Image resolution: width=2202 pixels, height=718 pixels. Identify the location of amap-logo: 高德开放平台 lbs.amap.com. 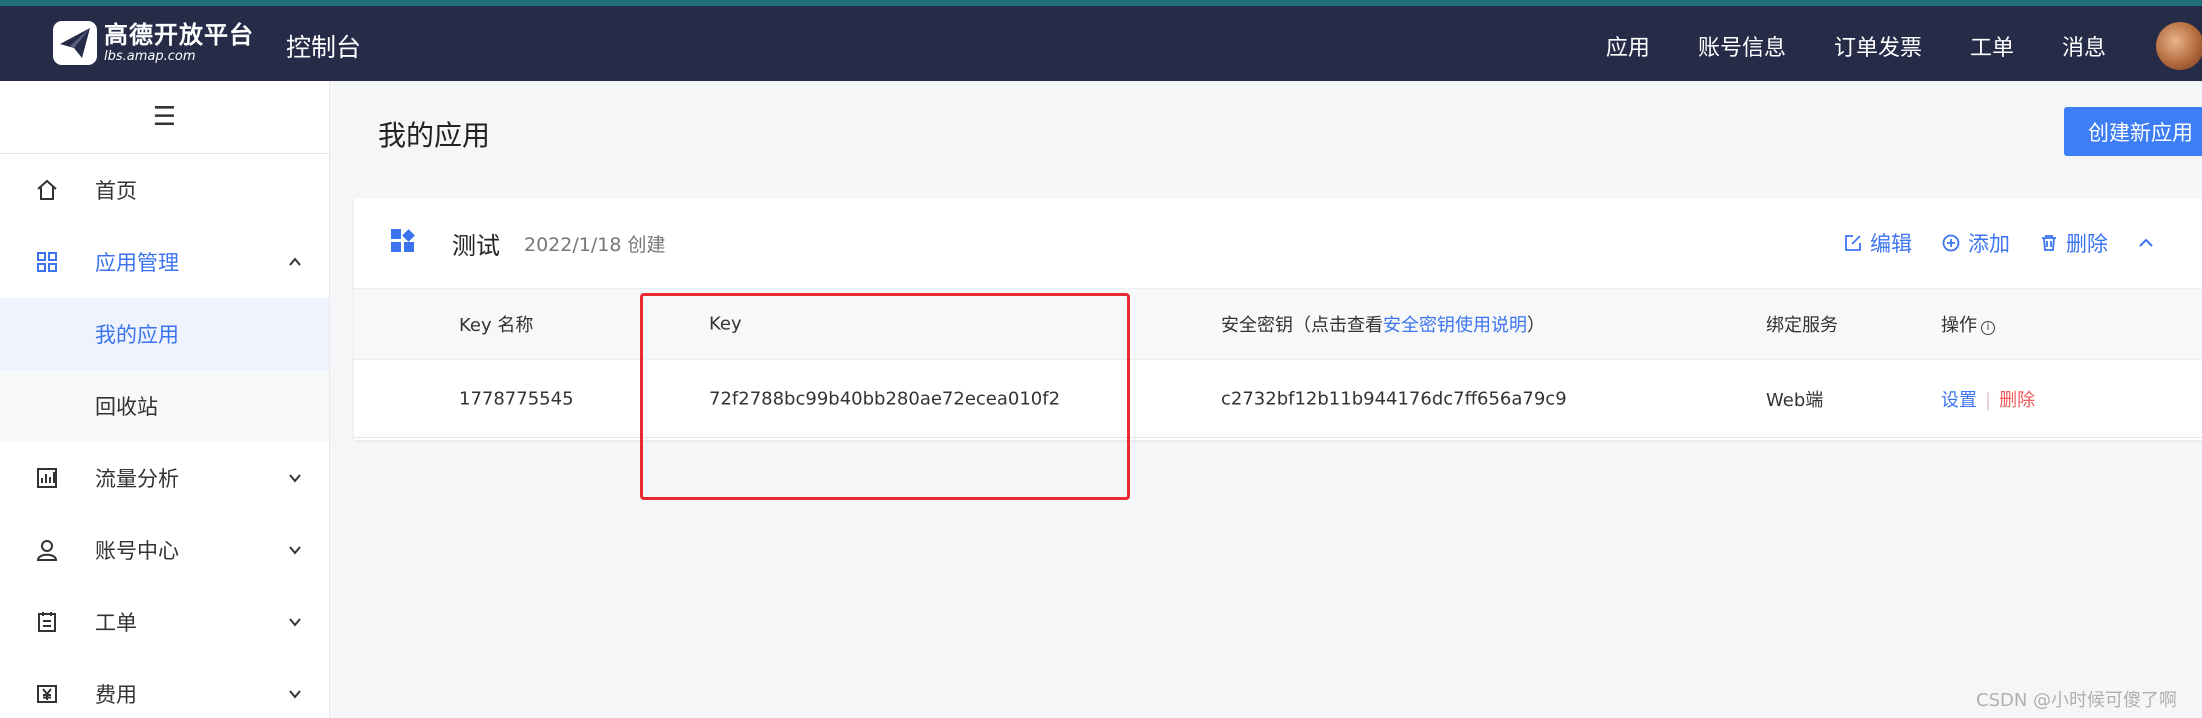
(153, 43).